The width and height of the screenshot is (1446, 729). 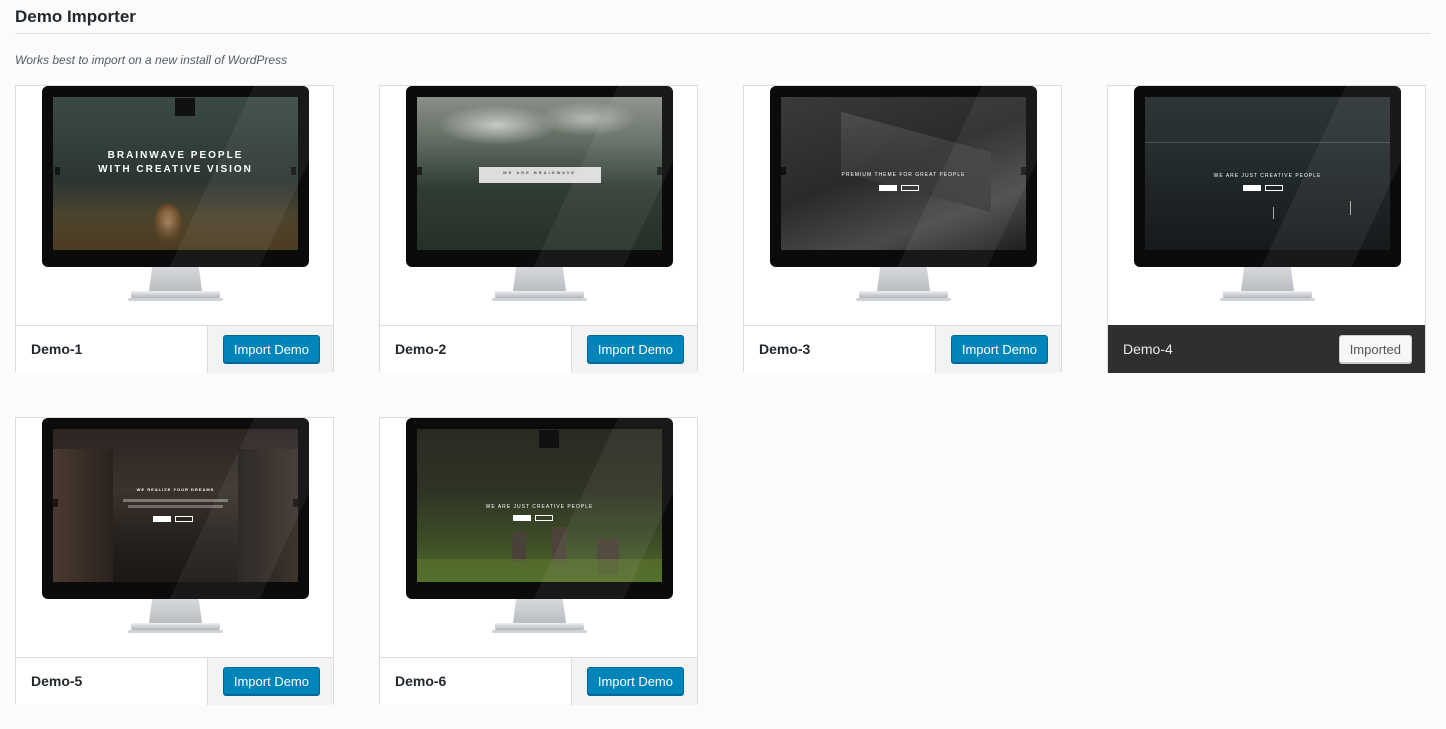 What do you see at coordinates (421, 681) in the screenshot?
I see `demo-name: Demo-6` at bounding box center [421, 681].